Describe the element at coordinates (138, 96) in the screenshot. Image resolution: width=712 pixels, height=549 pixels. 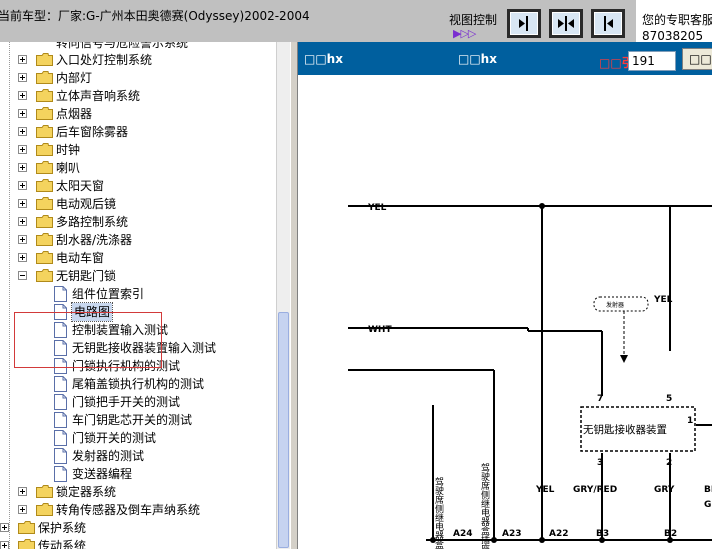
I see `tree-folder-item: 立体声音响系统` at that location.